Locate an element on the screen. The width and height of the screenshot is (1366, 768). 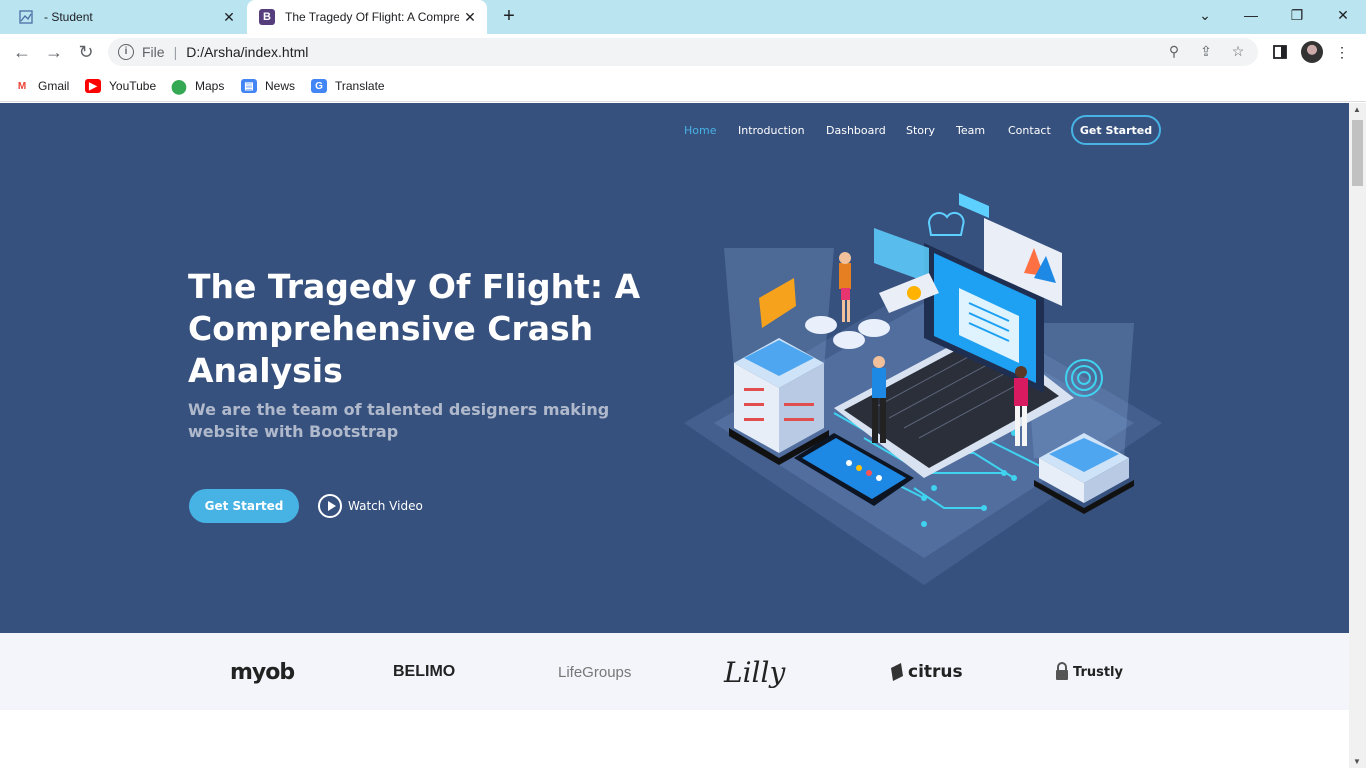
zoom-icon: ⚲ is located at coordinates (1174, 52).